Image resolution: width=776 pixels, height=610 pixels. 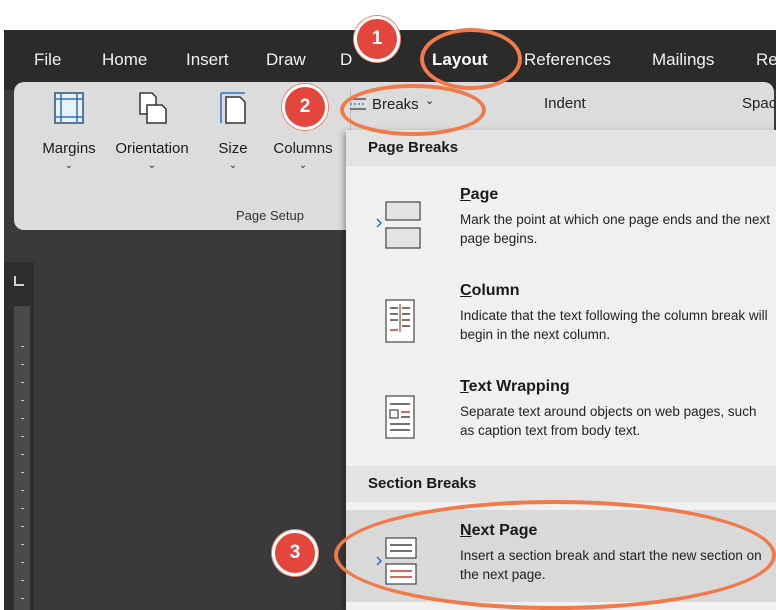 I want to click on tab-file: File, so click(x=47, y=60).